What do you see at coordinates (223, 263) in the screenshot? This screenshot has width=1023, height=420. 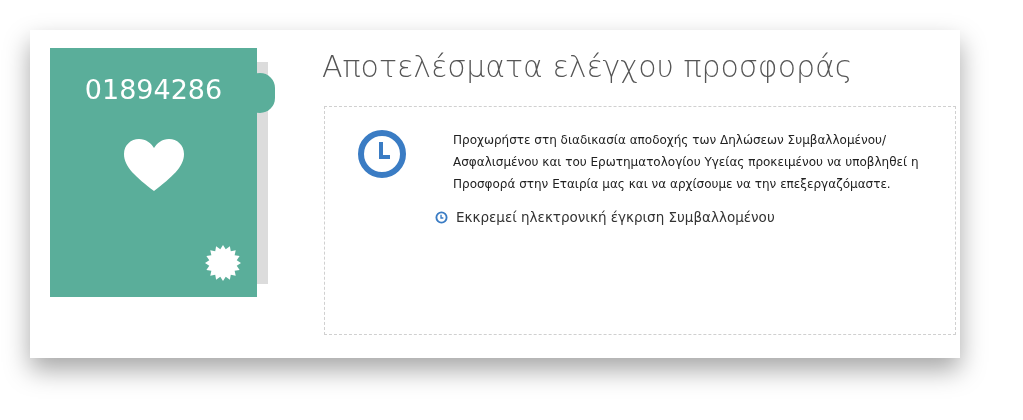 I see `badge-icon` at bounding box center [223, 263].